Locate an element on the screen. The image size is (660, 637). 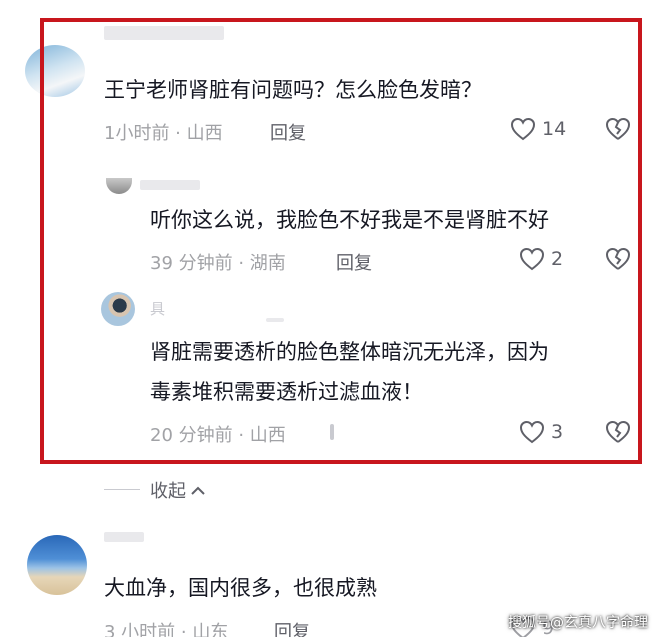
reply-text: 听你这么说，我脸色不好我是不是肾脏不好 is located at coordinates (349, 220).